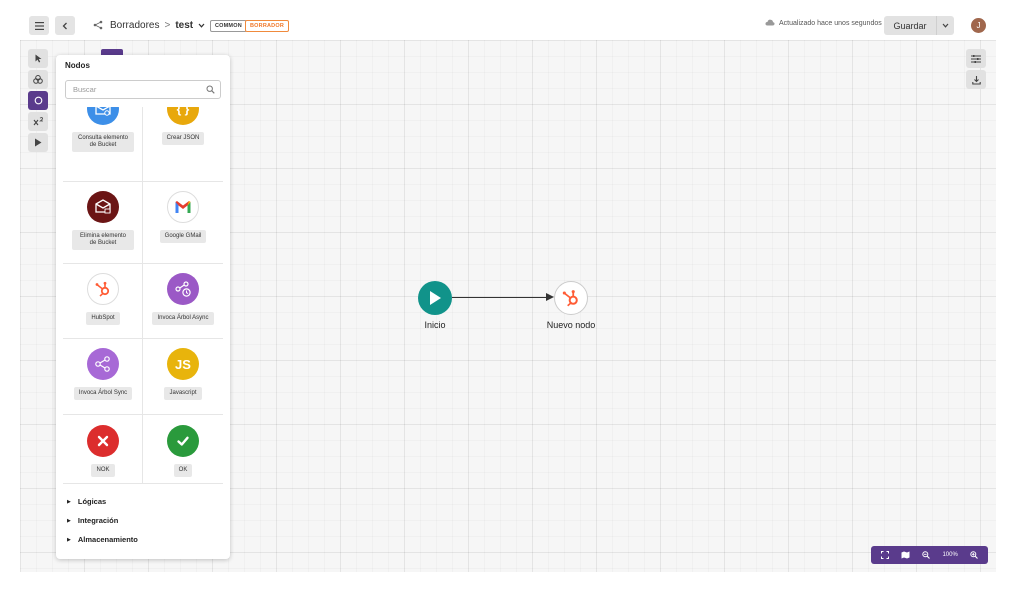  What do you see at coordinates (103, 393) in the screenshot?
I see `node-label: Invoca Árbol Sync` at bounding box center [103, 393].